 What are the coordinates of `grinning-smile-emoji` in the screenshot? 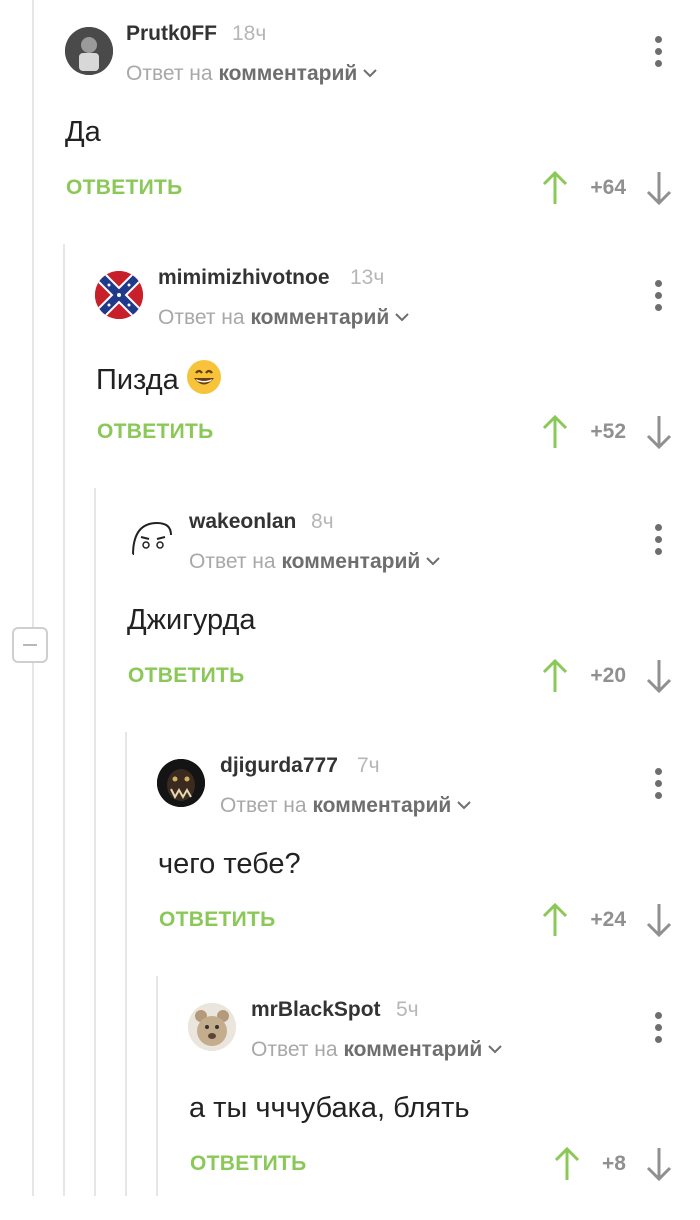 It's located at (203, 377).